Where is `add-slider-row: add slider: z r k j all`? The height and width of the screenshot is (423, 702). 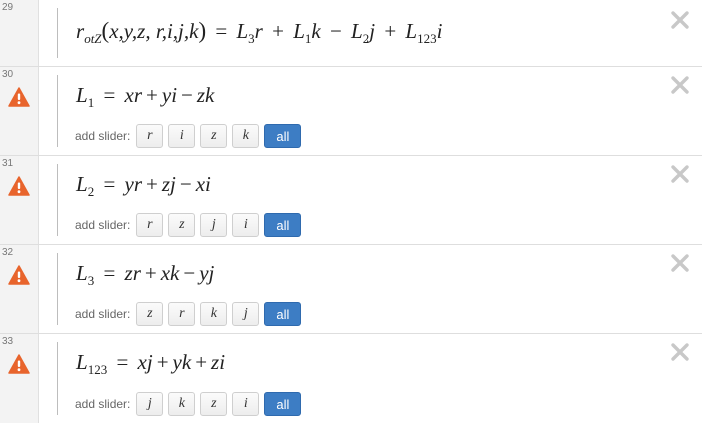
add-slider-row: add slider: z r k j all is located at coordinates (188, 314).